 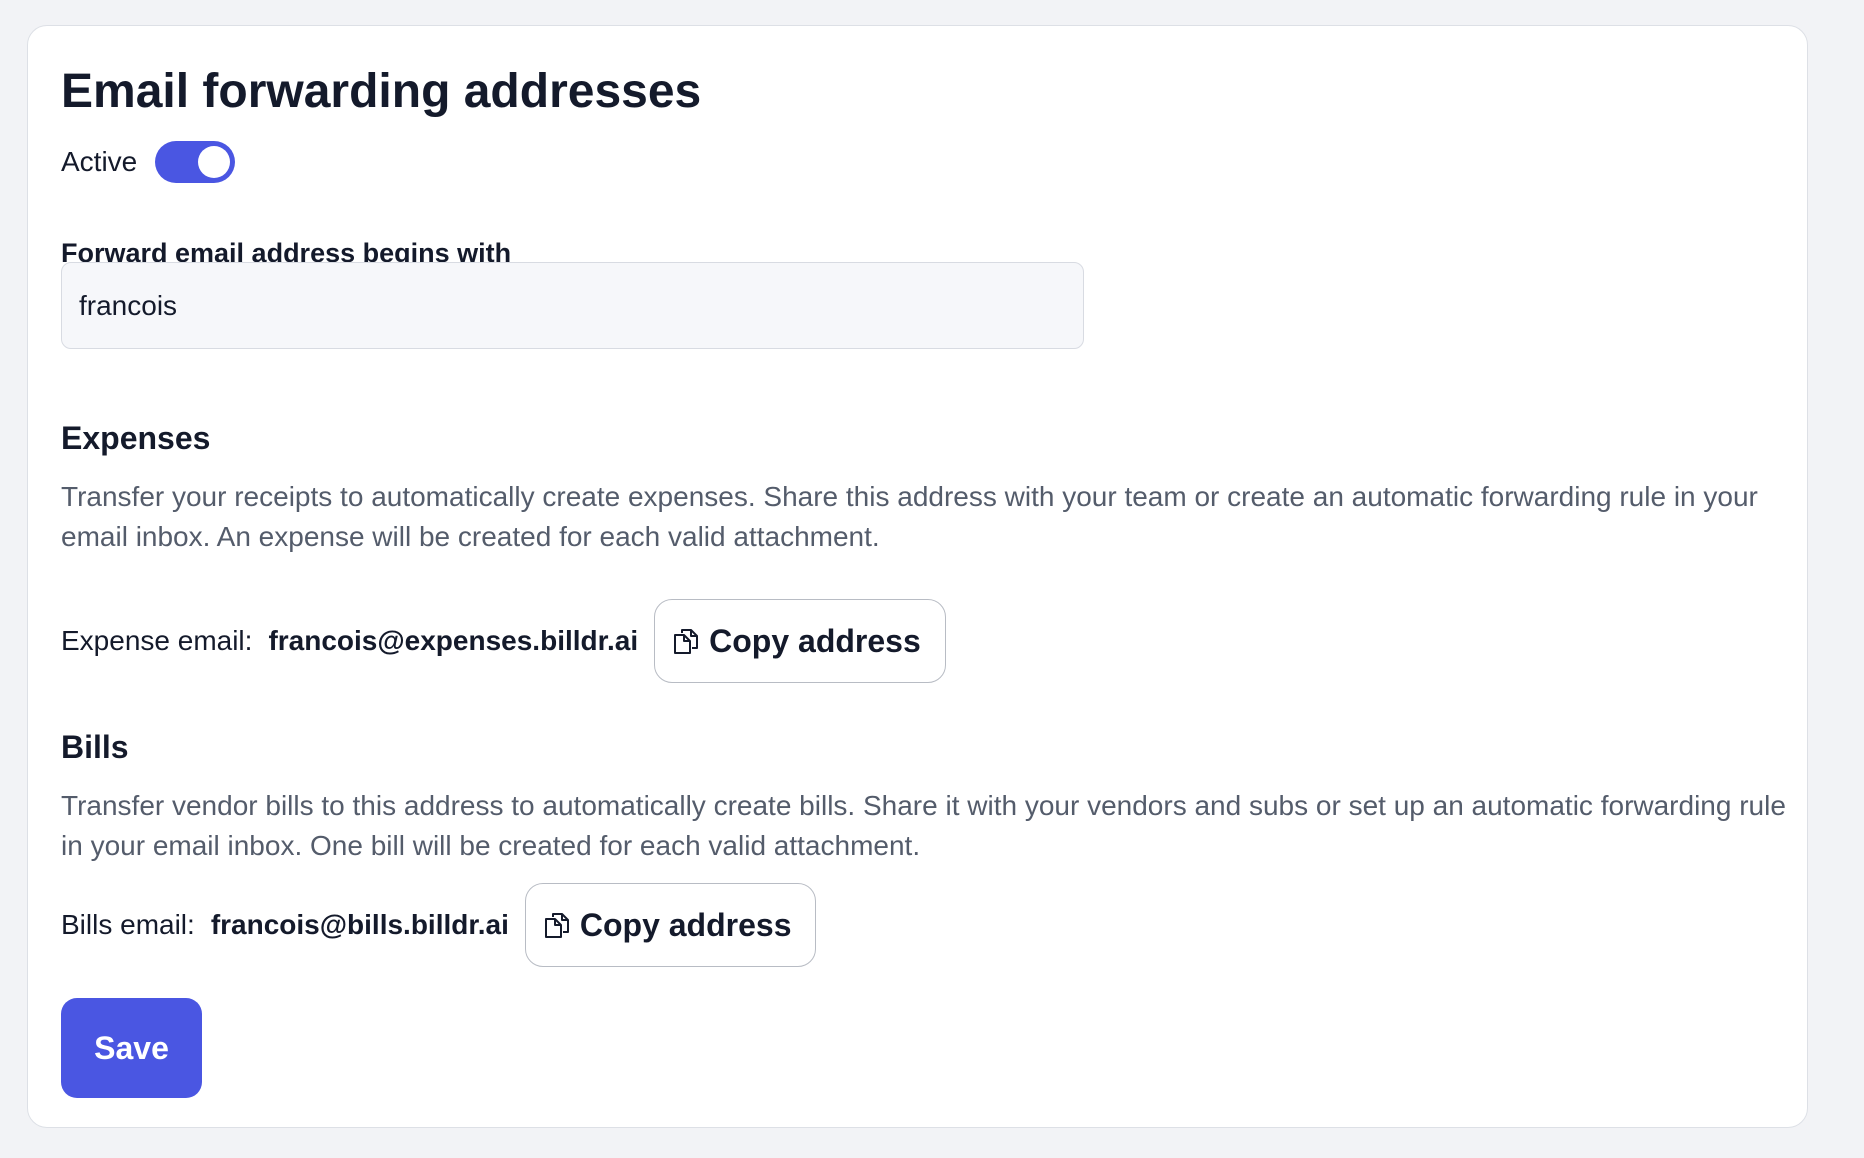 I want to click on active-toggle-row: Active, so click(x=148, y=161).